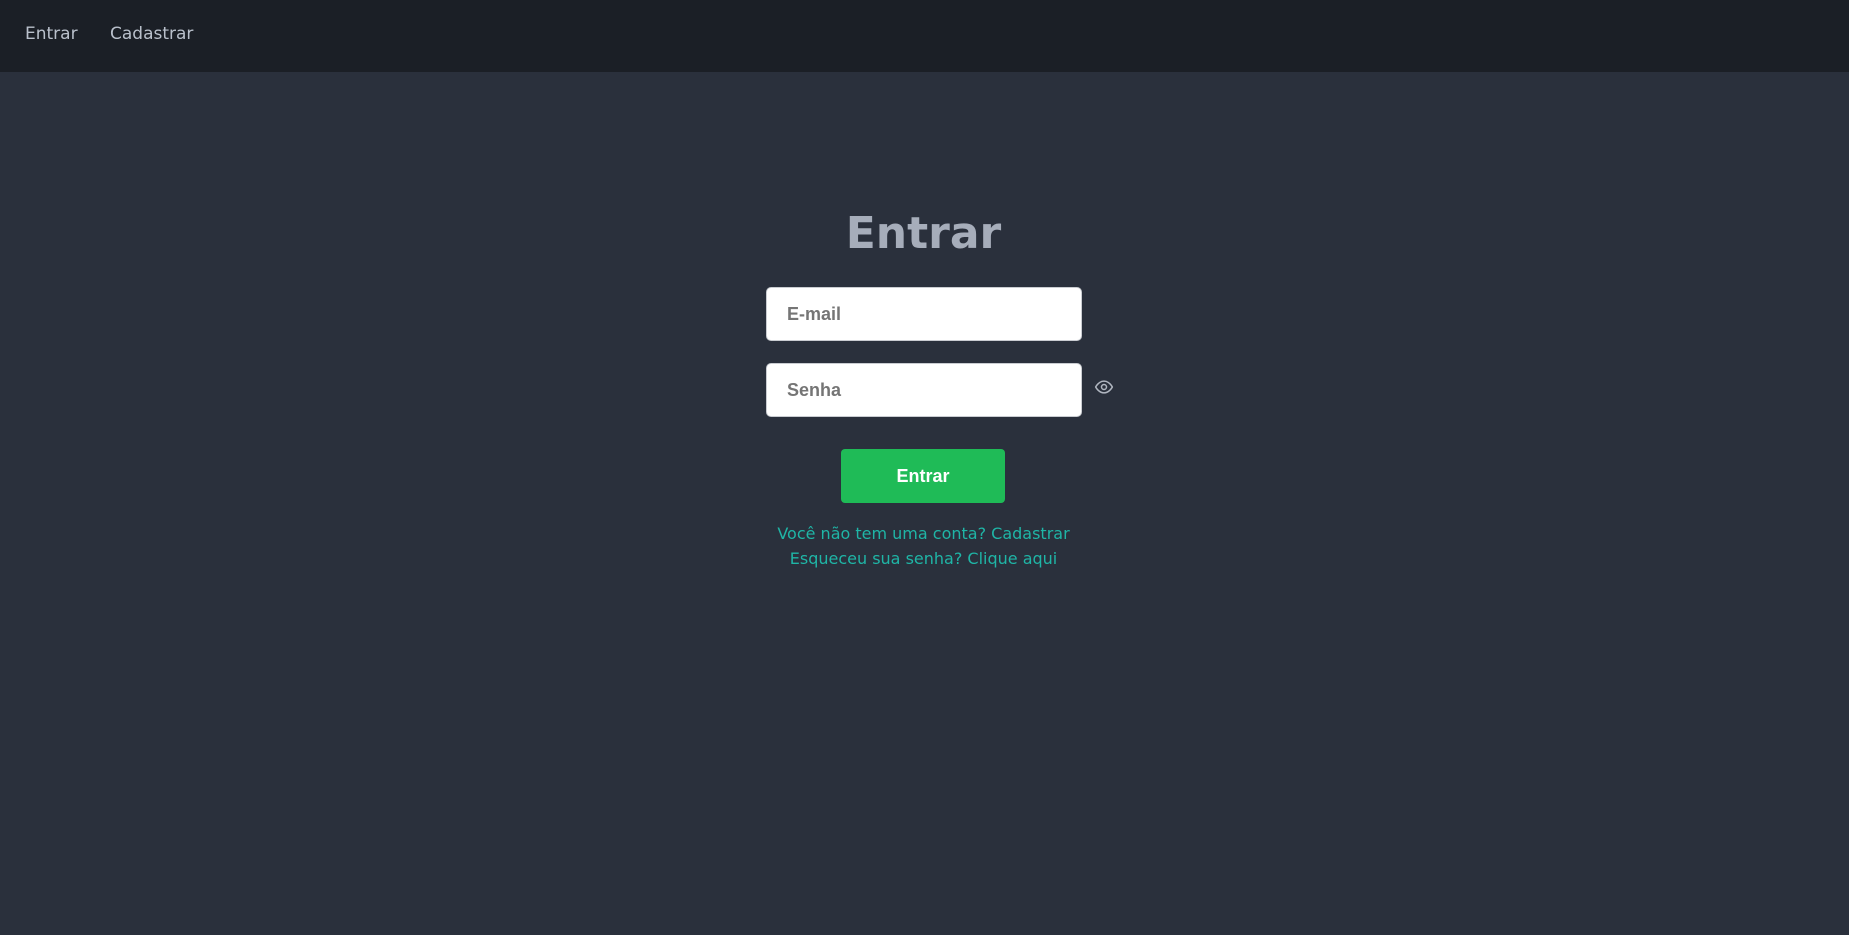  What do you see at coordinates (923, 534) in the screenshot?
I see `signup-link: Você não tem uma conta? Cadastrar` at bounding box center [923, 534].